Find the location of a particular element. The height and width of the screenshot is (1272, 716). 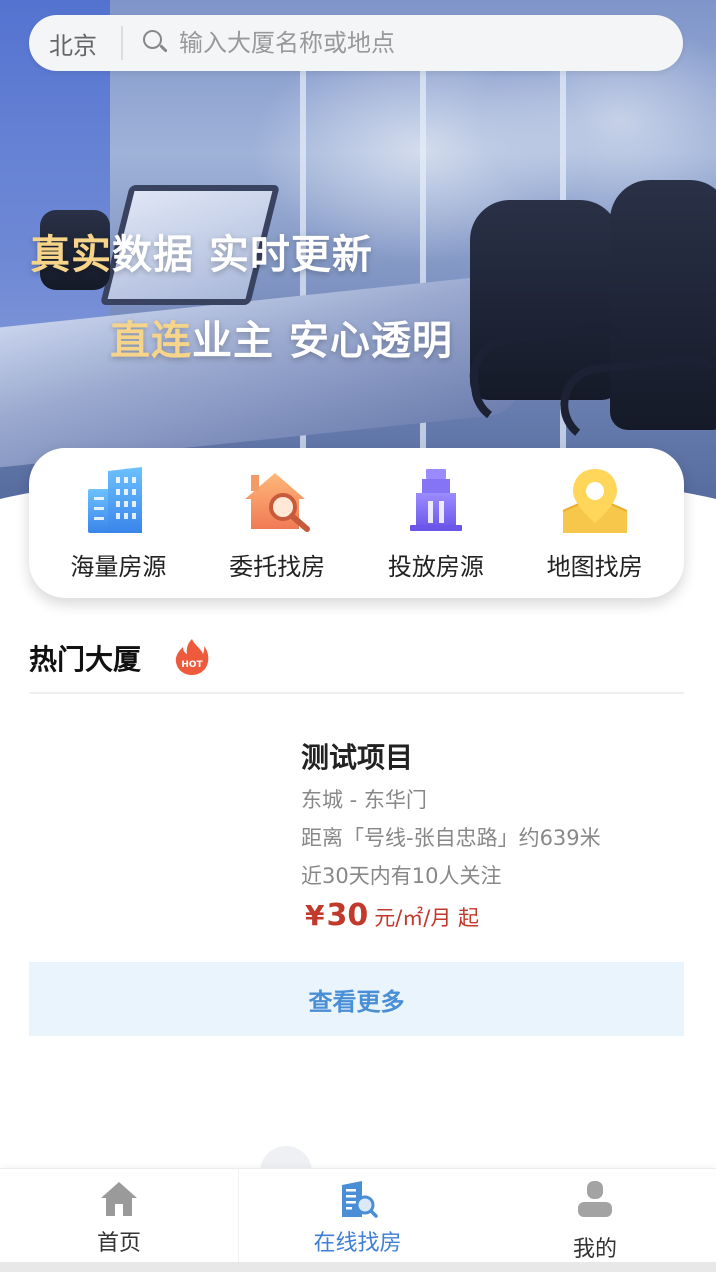

view-more-button: 查看更多 is located at coordinates (356, 999).